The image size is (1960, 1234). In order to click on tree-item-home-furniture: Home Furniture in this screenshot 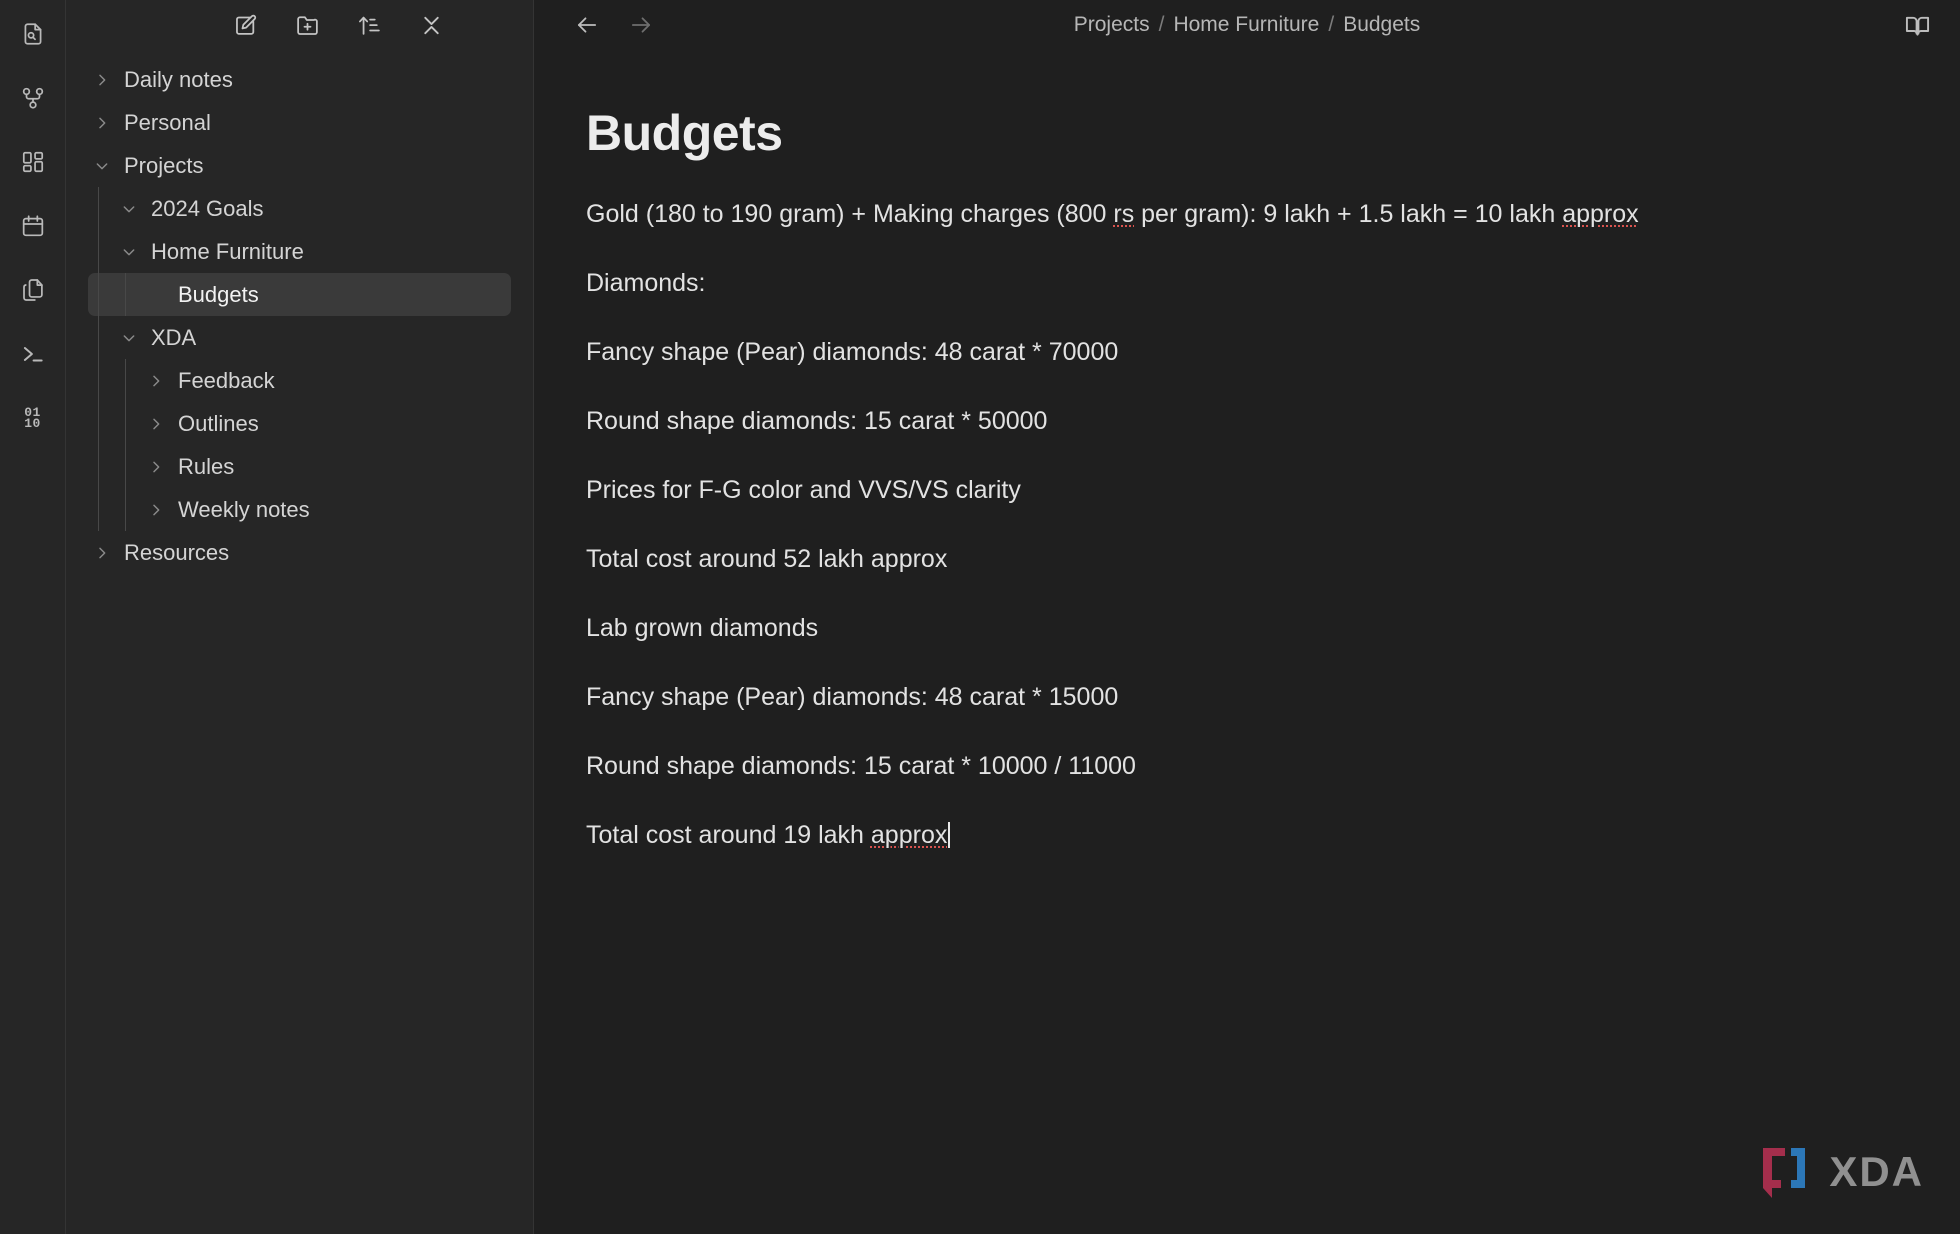, I will do `click(299, 251)`.